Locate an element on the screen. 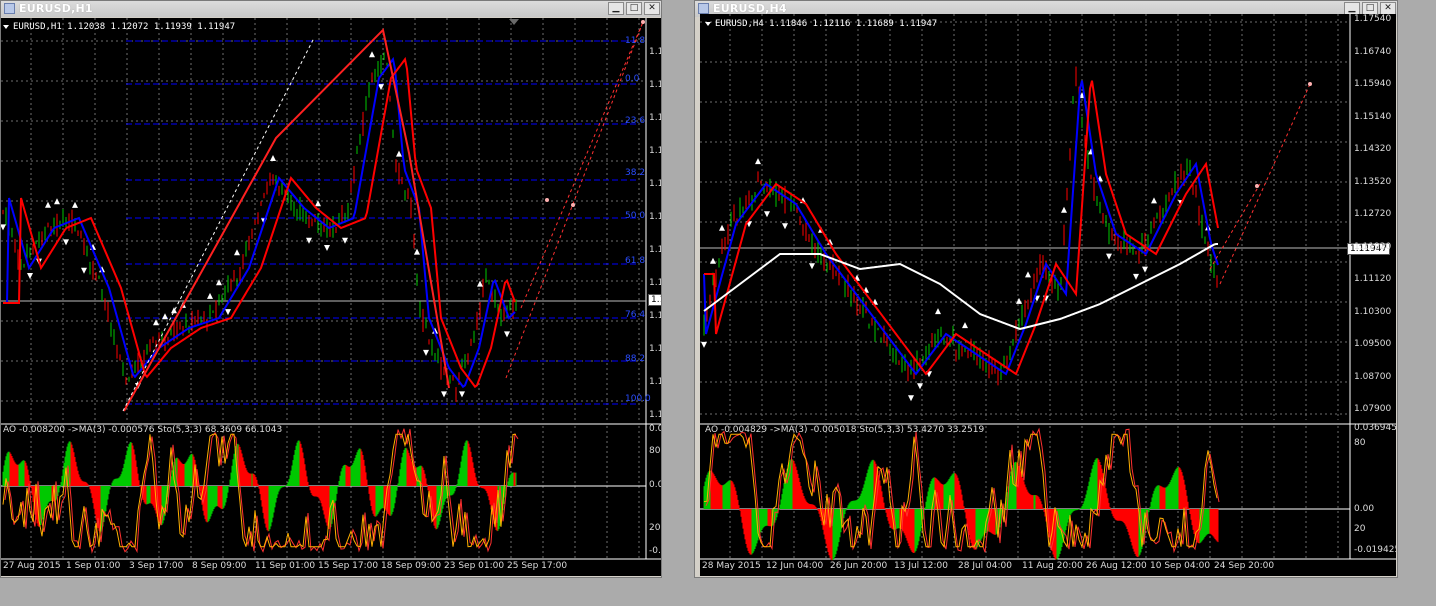 The image size is (1436, 606). oscillator-axis-tick: 0.036945 is located at coordinates (1375, 428).